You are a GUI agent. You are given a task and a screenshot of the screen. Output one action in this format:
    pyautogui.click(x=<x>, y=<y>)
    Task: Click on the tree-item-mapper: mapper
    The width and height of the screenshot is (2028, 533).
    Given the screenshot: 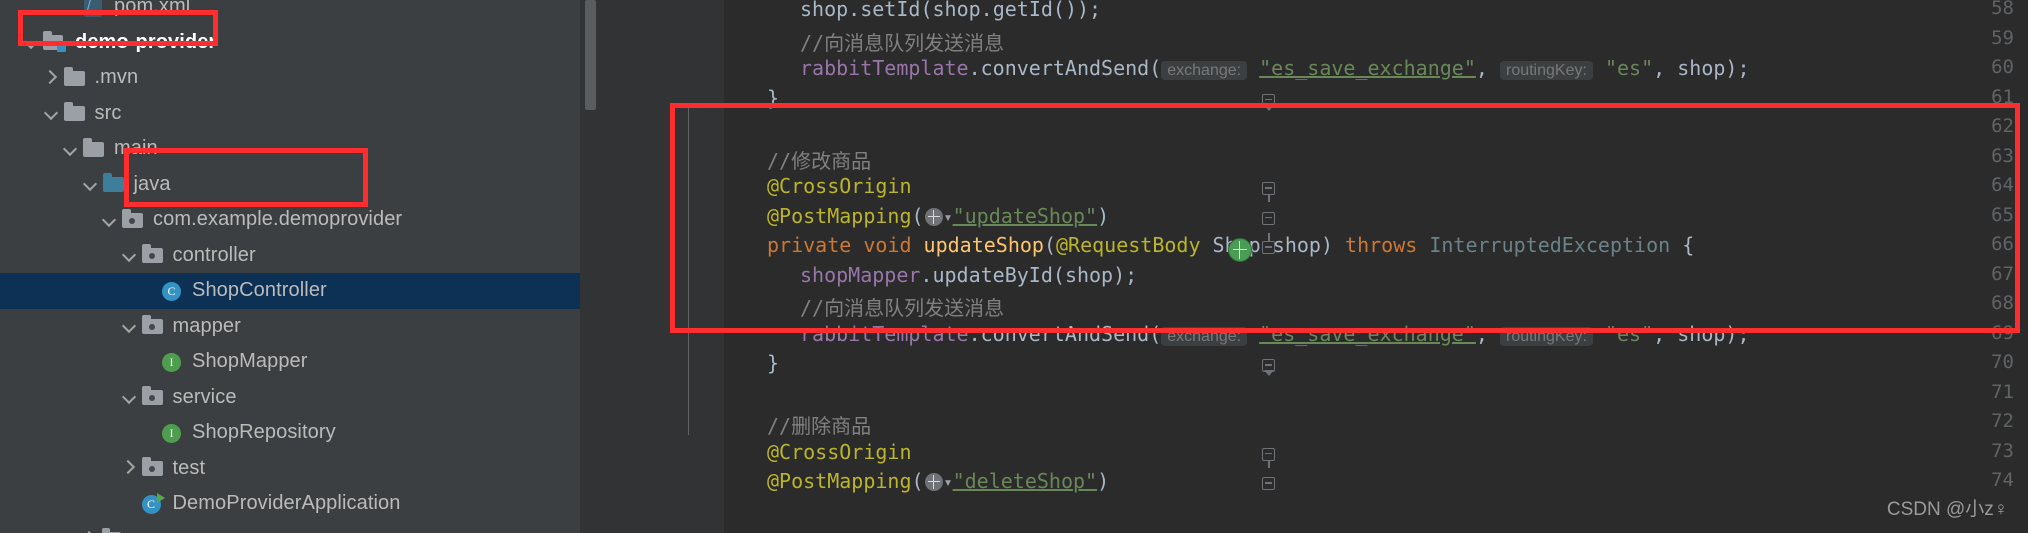 What is the action you would take?
    pyautogui.click(x=290, y=327)
    